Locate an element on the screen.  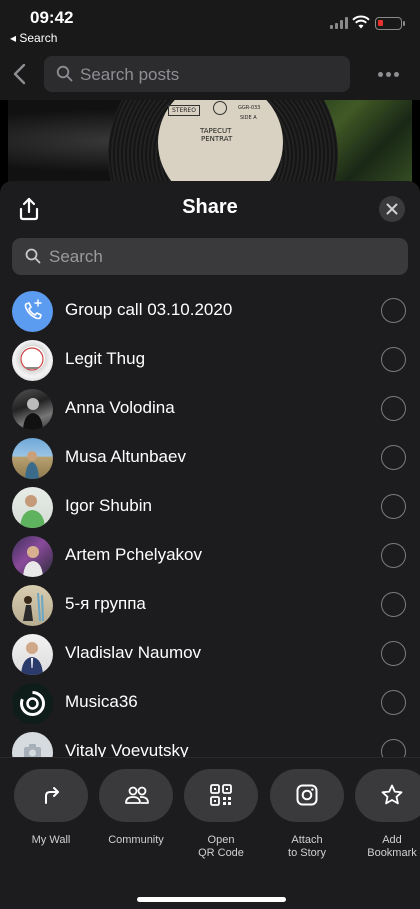
contact-name: Anna Volodina is located at coordinates (120, 407).